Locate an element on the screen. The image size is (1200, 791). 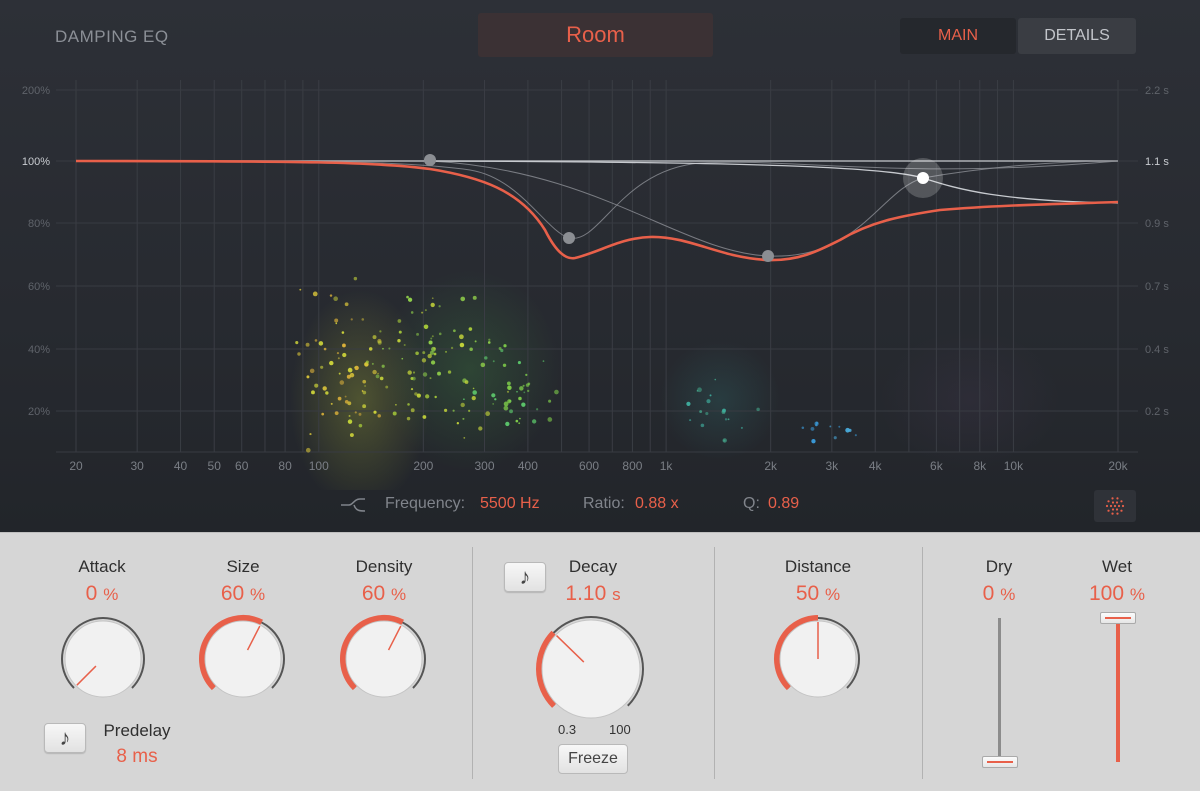
preset-name-button: Room is located at coordinates (595, 35).